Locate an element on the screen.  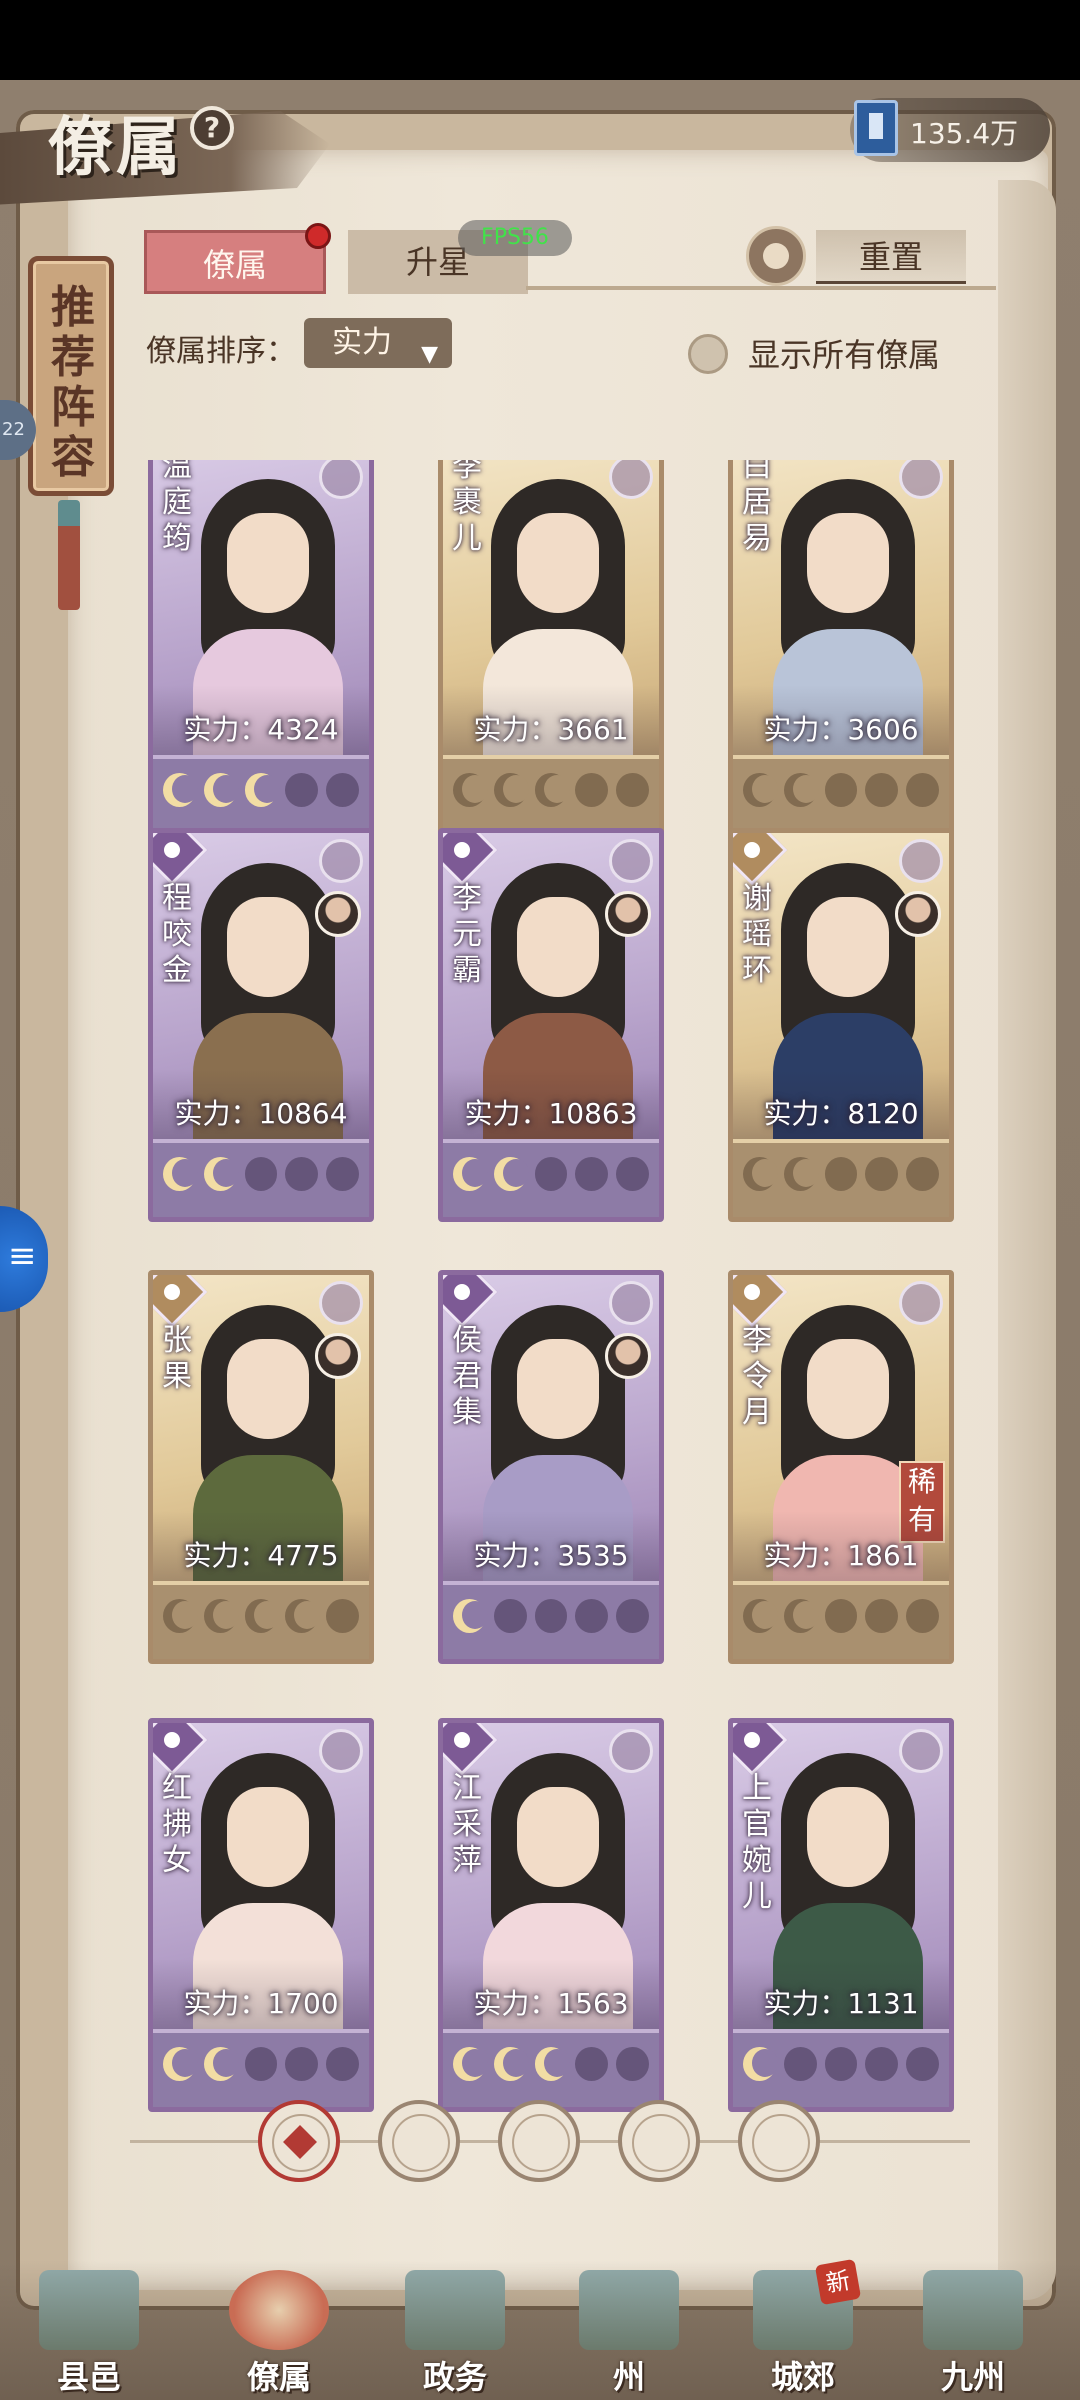
nav-item: 城郊 新 is located at coordinates (803, 2329).